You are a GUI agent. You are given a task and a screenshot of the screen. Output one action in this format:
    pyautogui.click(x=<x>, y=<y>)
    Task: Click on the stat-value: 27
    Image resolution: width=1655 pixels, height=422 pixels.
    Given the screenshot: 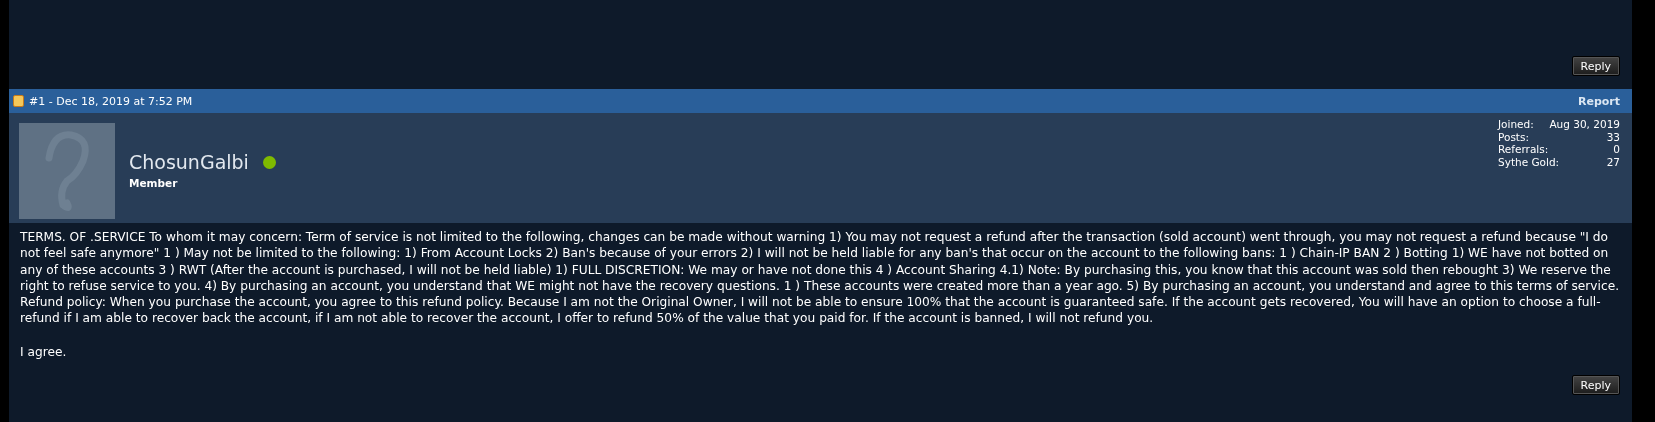 What is the action you would take?
    pyautogui.click(x=1613, y=161)
    